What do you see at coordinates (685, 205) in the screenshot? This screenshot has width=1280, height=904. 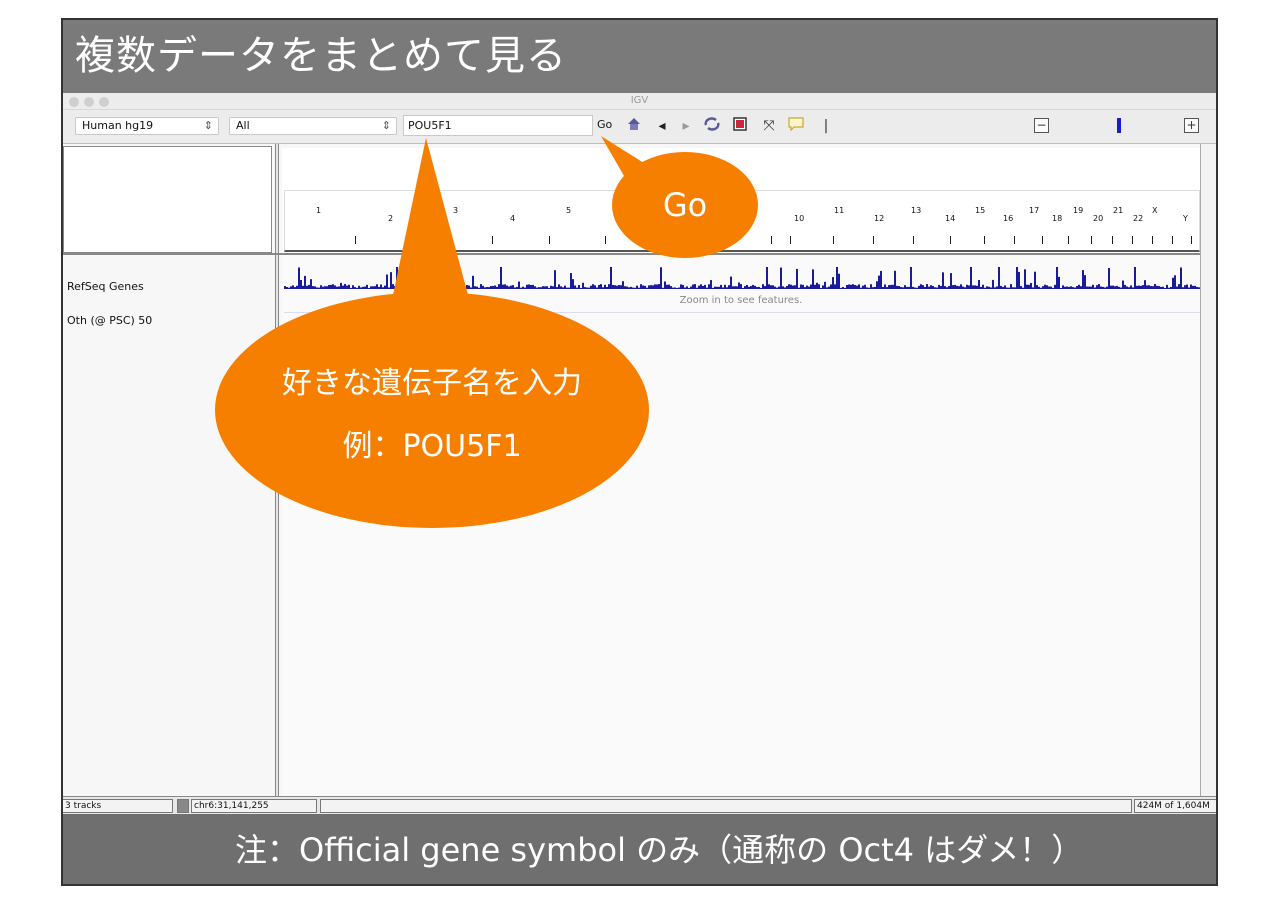 I see `go-callout-label: Go` at bounding box center [685, 205].